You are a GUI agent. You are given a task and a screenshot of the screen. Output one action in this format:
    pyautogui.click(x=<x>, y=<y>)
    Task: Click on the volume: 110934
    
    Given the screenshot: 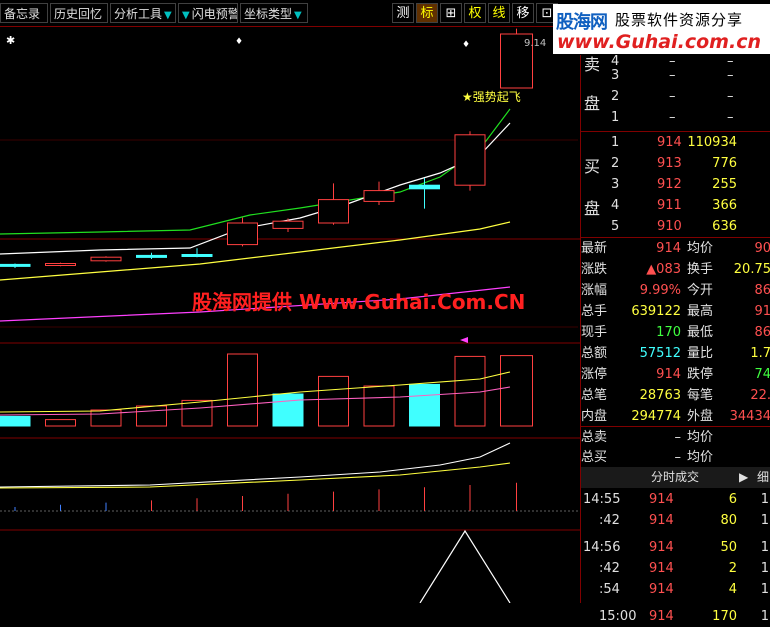 What is the action you would take?
    pyautogui.click(x=712, y=142)
    